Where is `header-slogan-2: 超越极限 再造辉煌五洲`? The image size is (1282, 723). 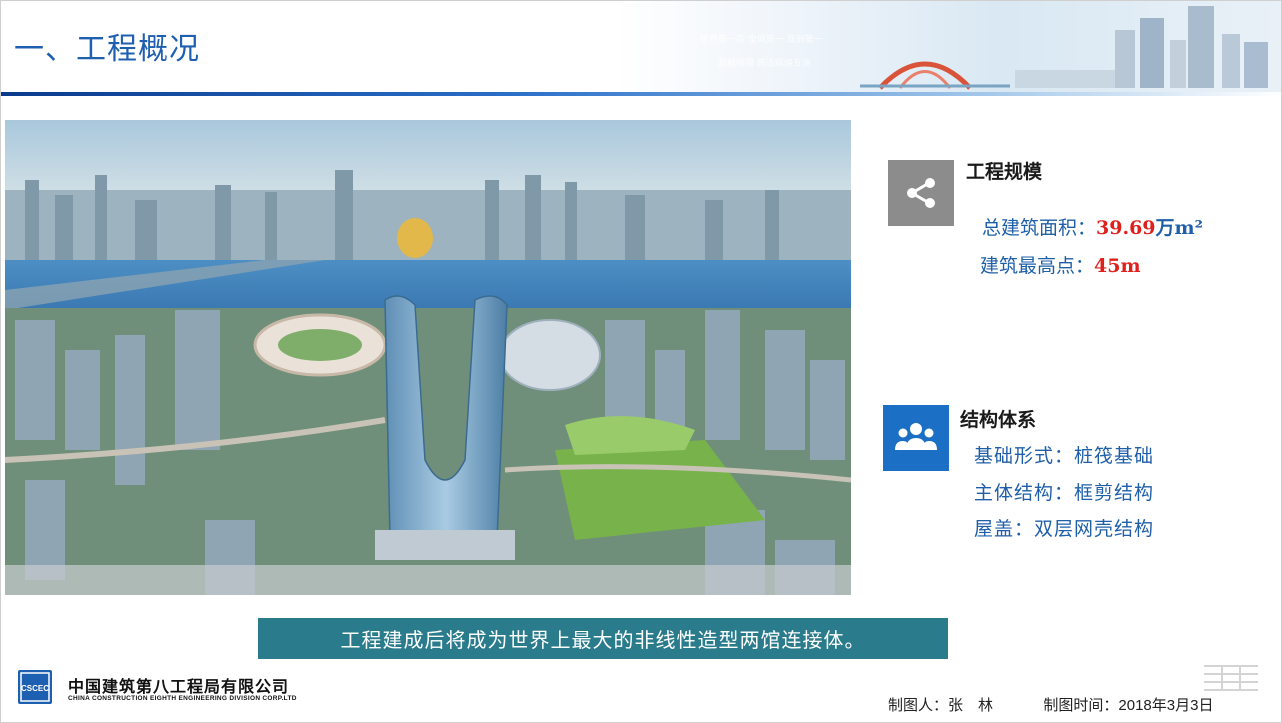 header-slogan-2: 超越极限 再造辉煌五洲 is located at coordinates (764, 64).